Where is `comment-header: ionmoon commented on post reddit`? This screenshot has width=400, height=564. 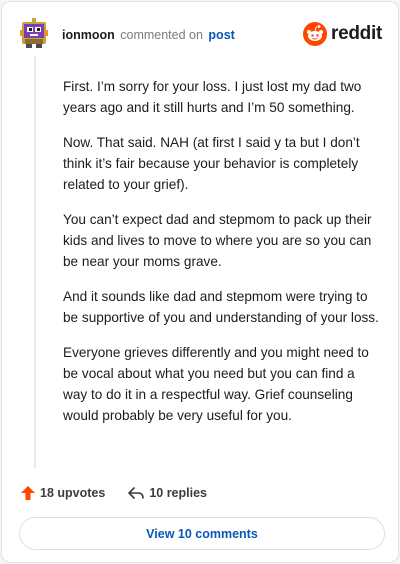 comment-header: ionmoon commented on post reddit is located at coordinates (201, 36).